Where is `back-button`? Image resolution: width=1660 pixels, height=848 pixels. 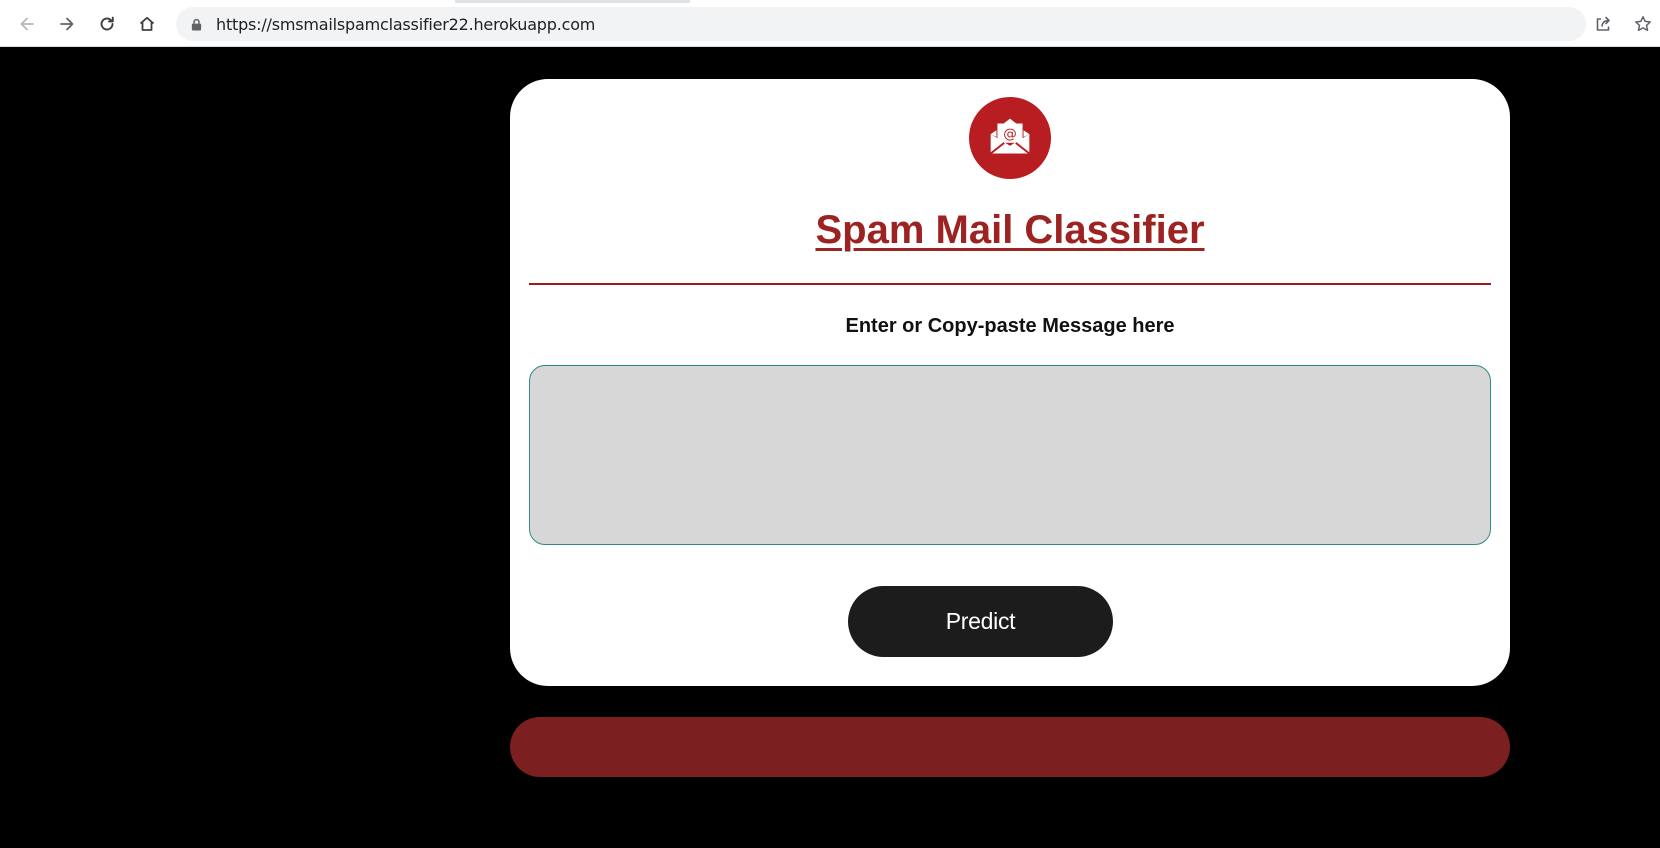 back-button is located at coordinates (27, 24).